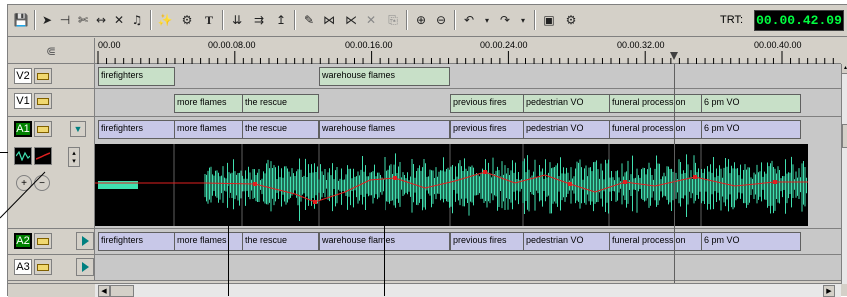 This screenshot has height=297, width=847. I want to click on extract-icon: ✎, so click(309, 20).